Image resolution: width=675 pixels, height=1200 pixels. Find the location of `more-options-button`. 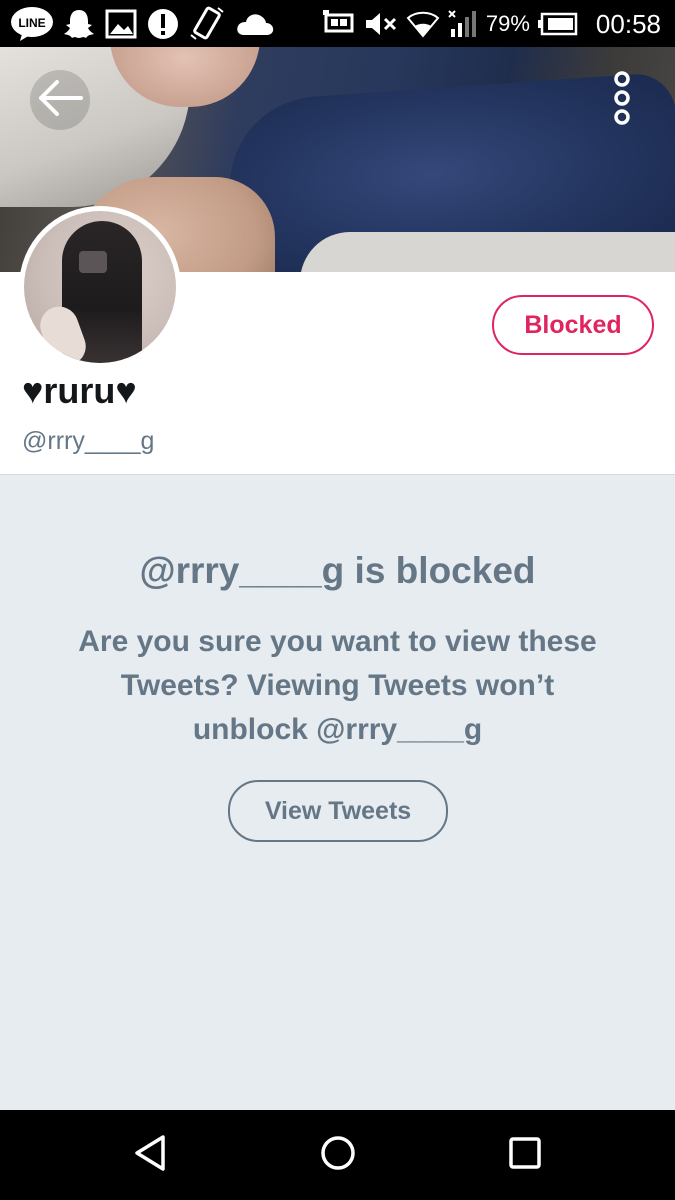

more-options-button is located at coordinates (622, 100).